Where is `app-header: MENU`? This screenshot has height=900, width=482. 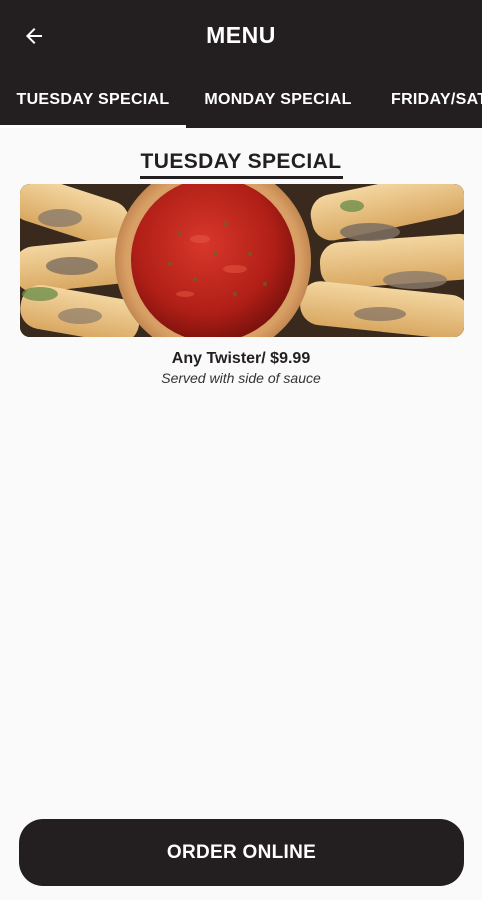 app-header: MENU is located at coordinates (241, 36).